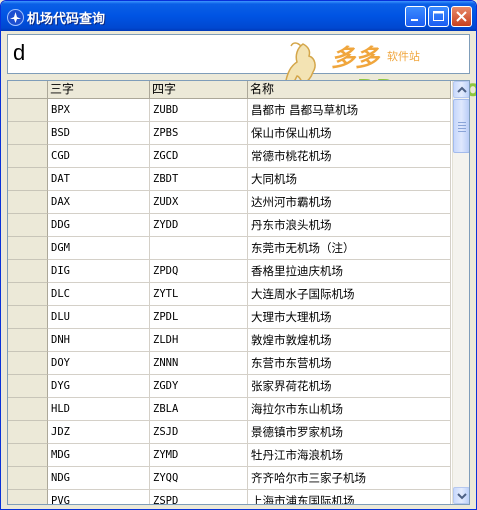 Image resolution: width=477 pixels, height=510 pixels. Describe the element at coordinates (229, 294) in the screenshot. I see `table-row: DLC ZYTL 大连周水子国际机场` at that location.